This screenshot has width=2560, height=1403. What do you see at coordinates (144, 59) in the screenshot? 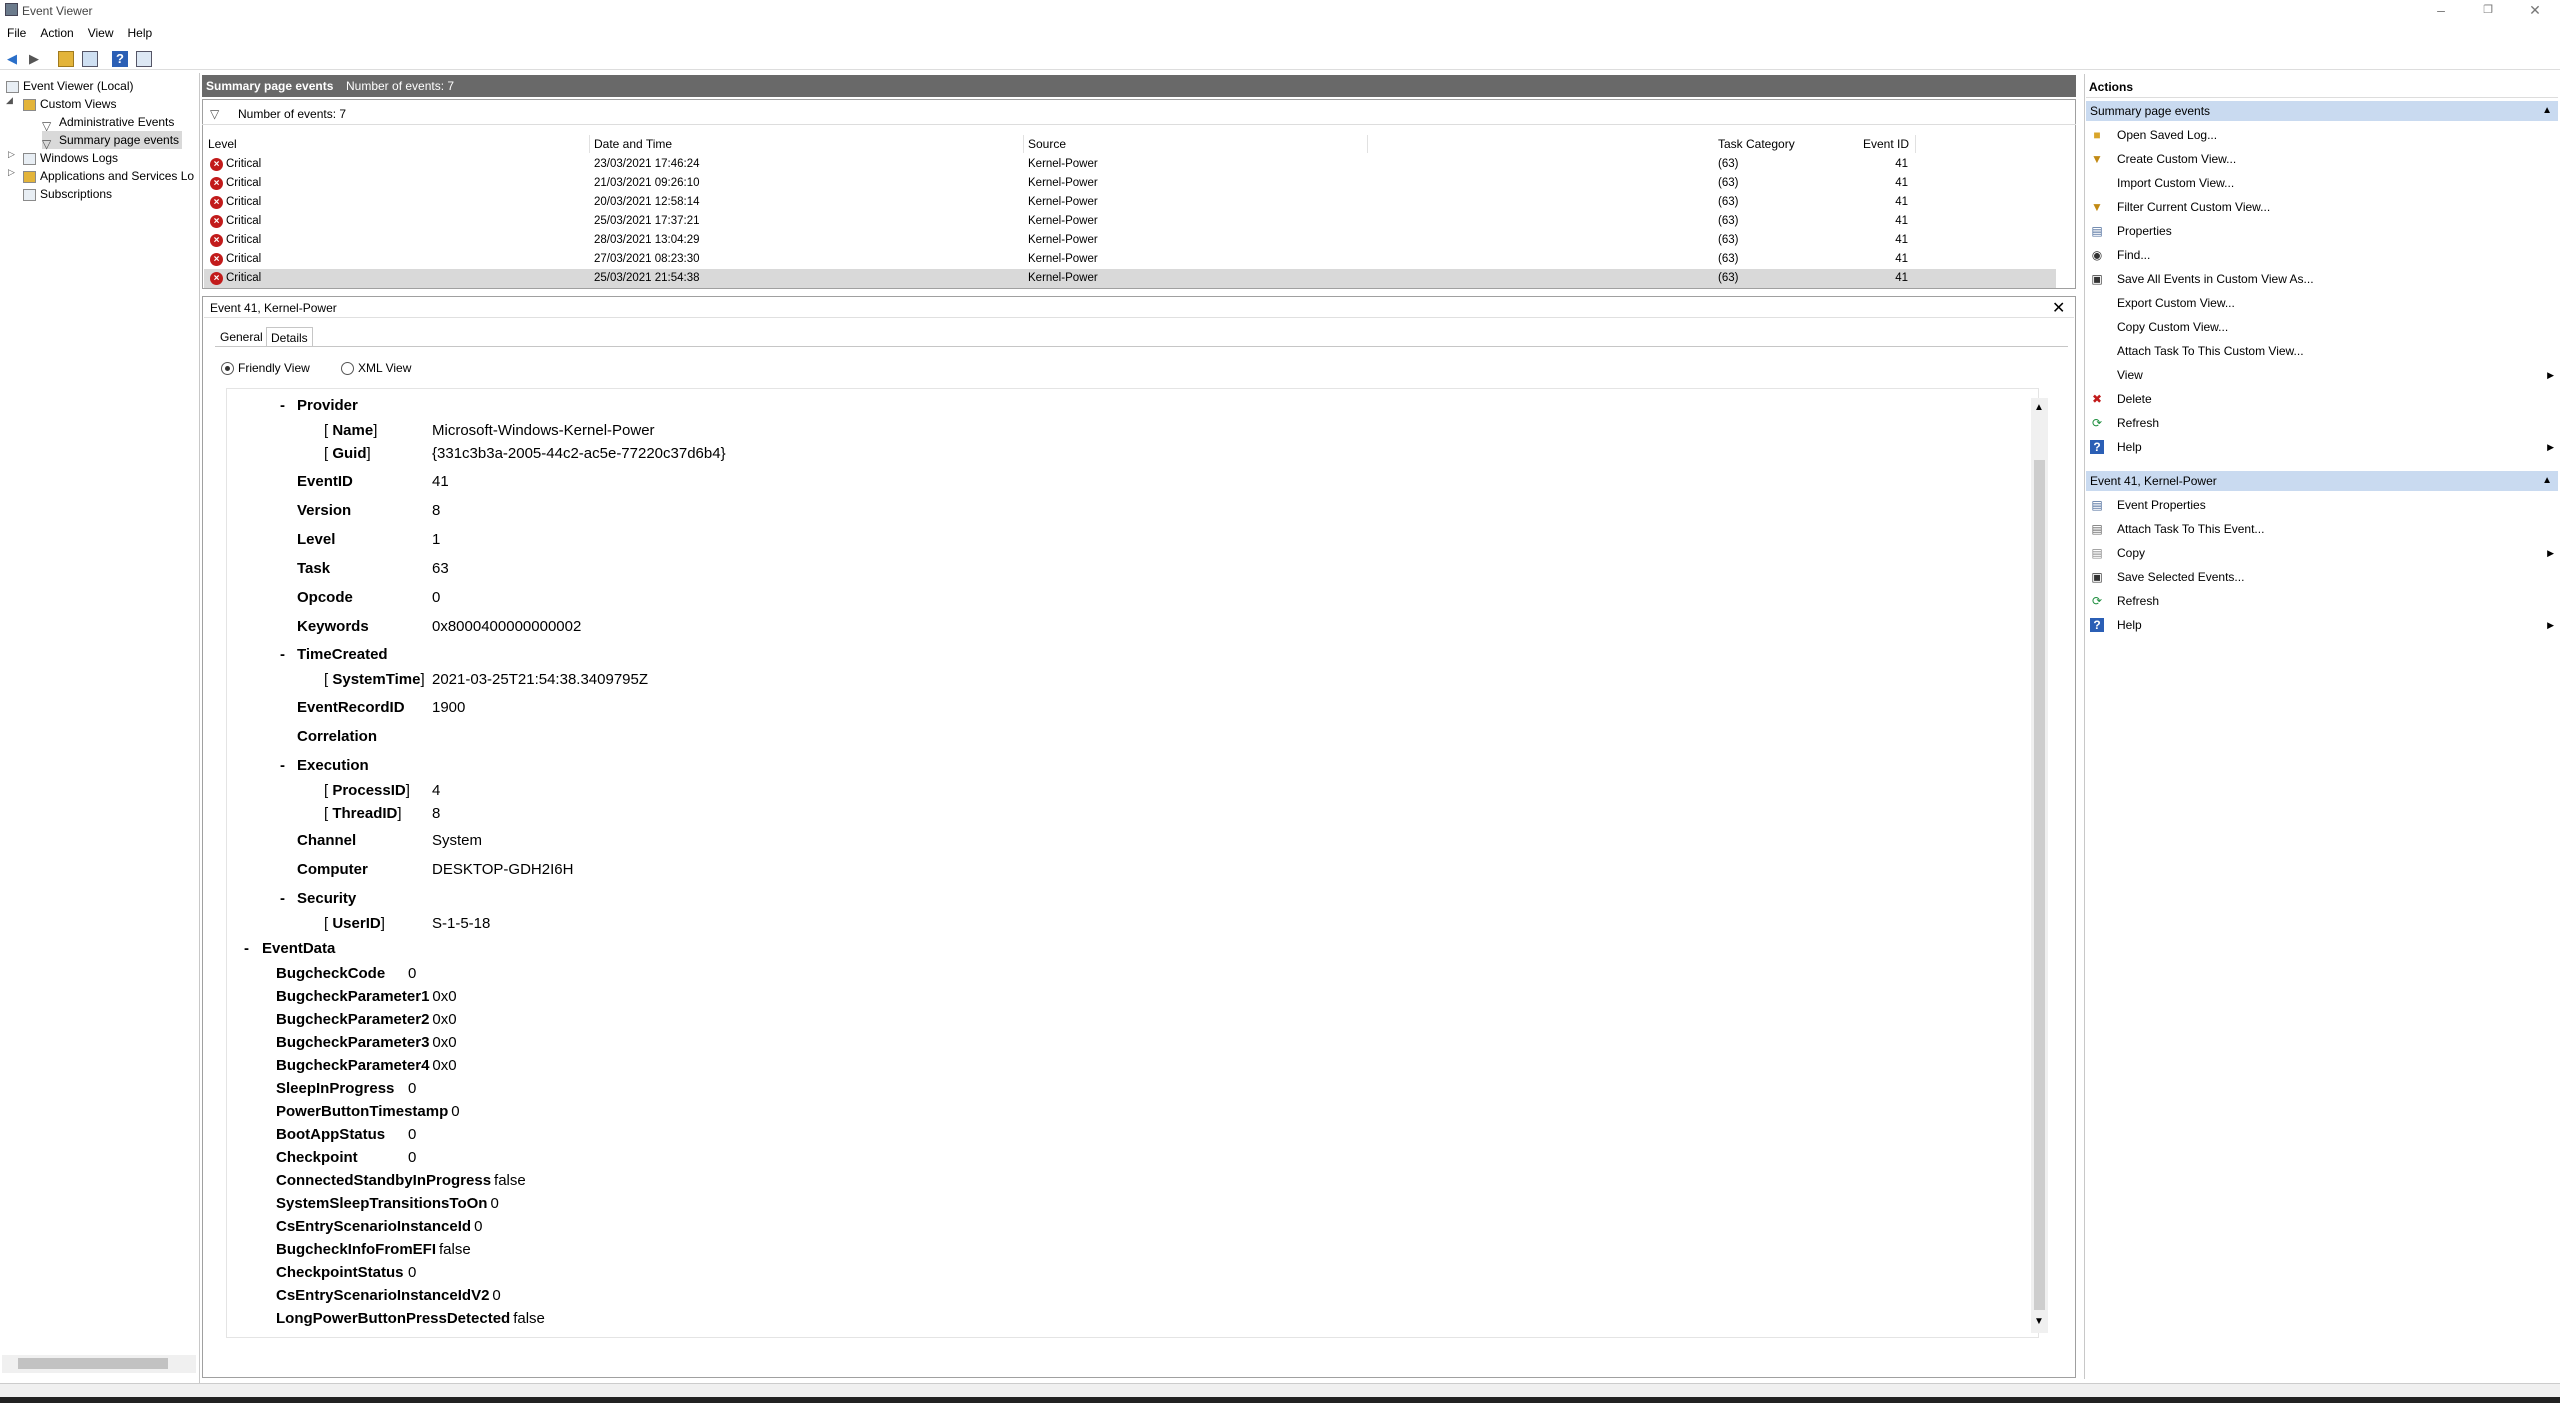
I see `show-action-pane-icon` at bounding box center [144, 59].